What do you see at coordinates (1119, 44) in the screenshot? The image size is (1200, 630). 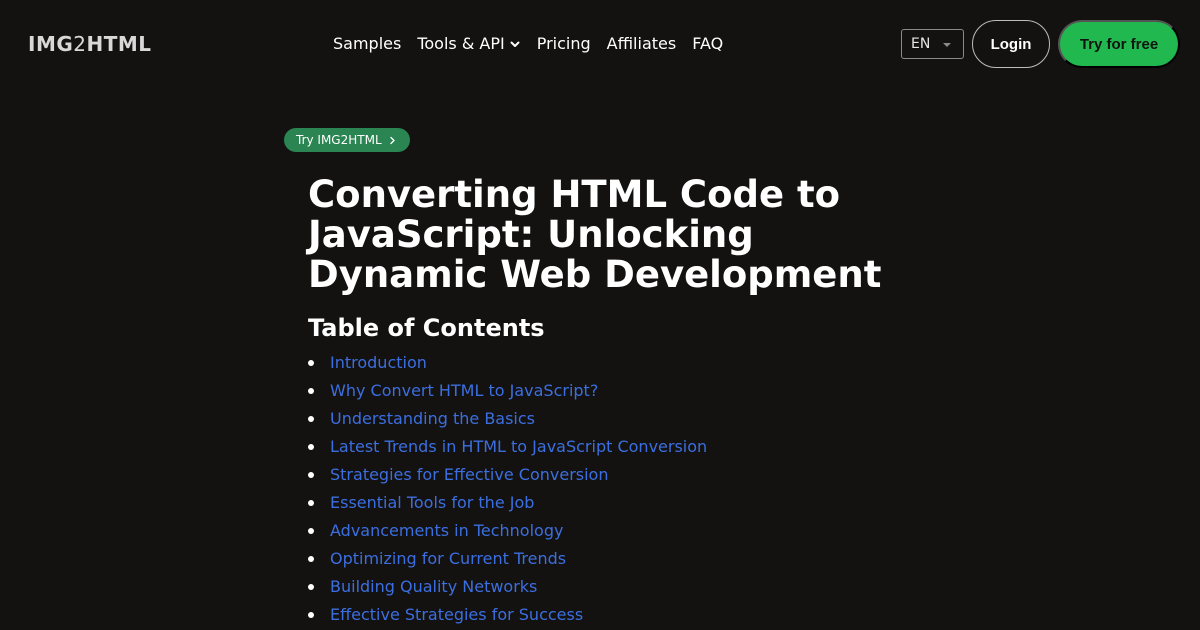 I see `try-for-free-button: Try for free` at bounding box center [1119, 44].